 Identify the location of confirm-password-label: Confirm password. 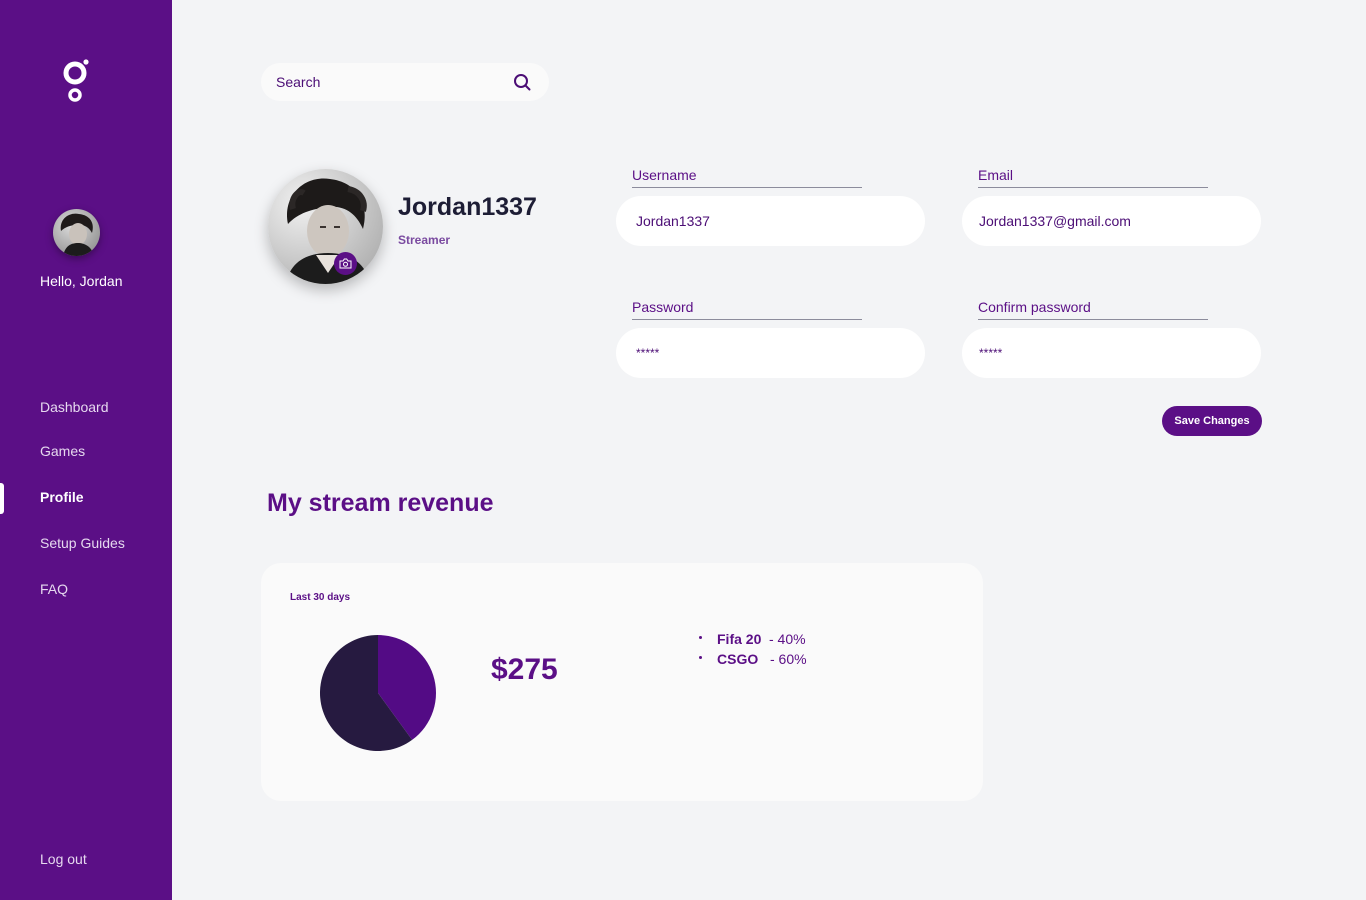
(1093, 309).